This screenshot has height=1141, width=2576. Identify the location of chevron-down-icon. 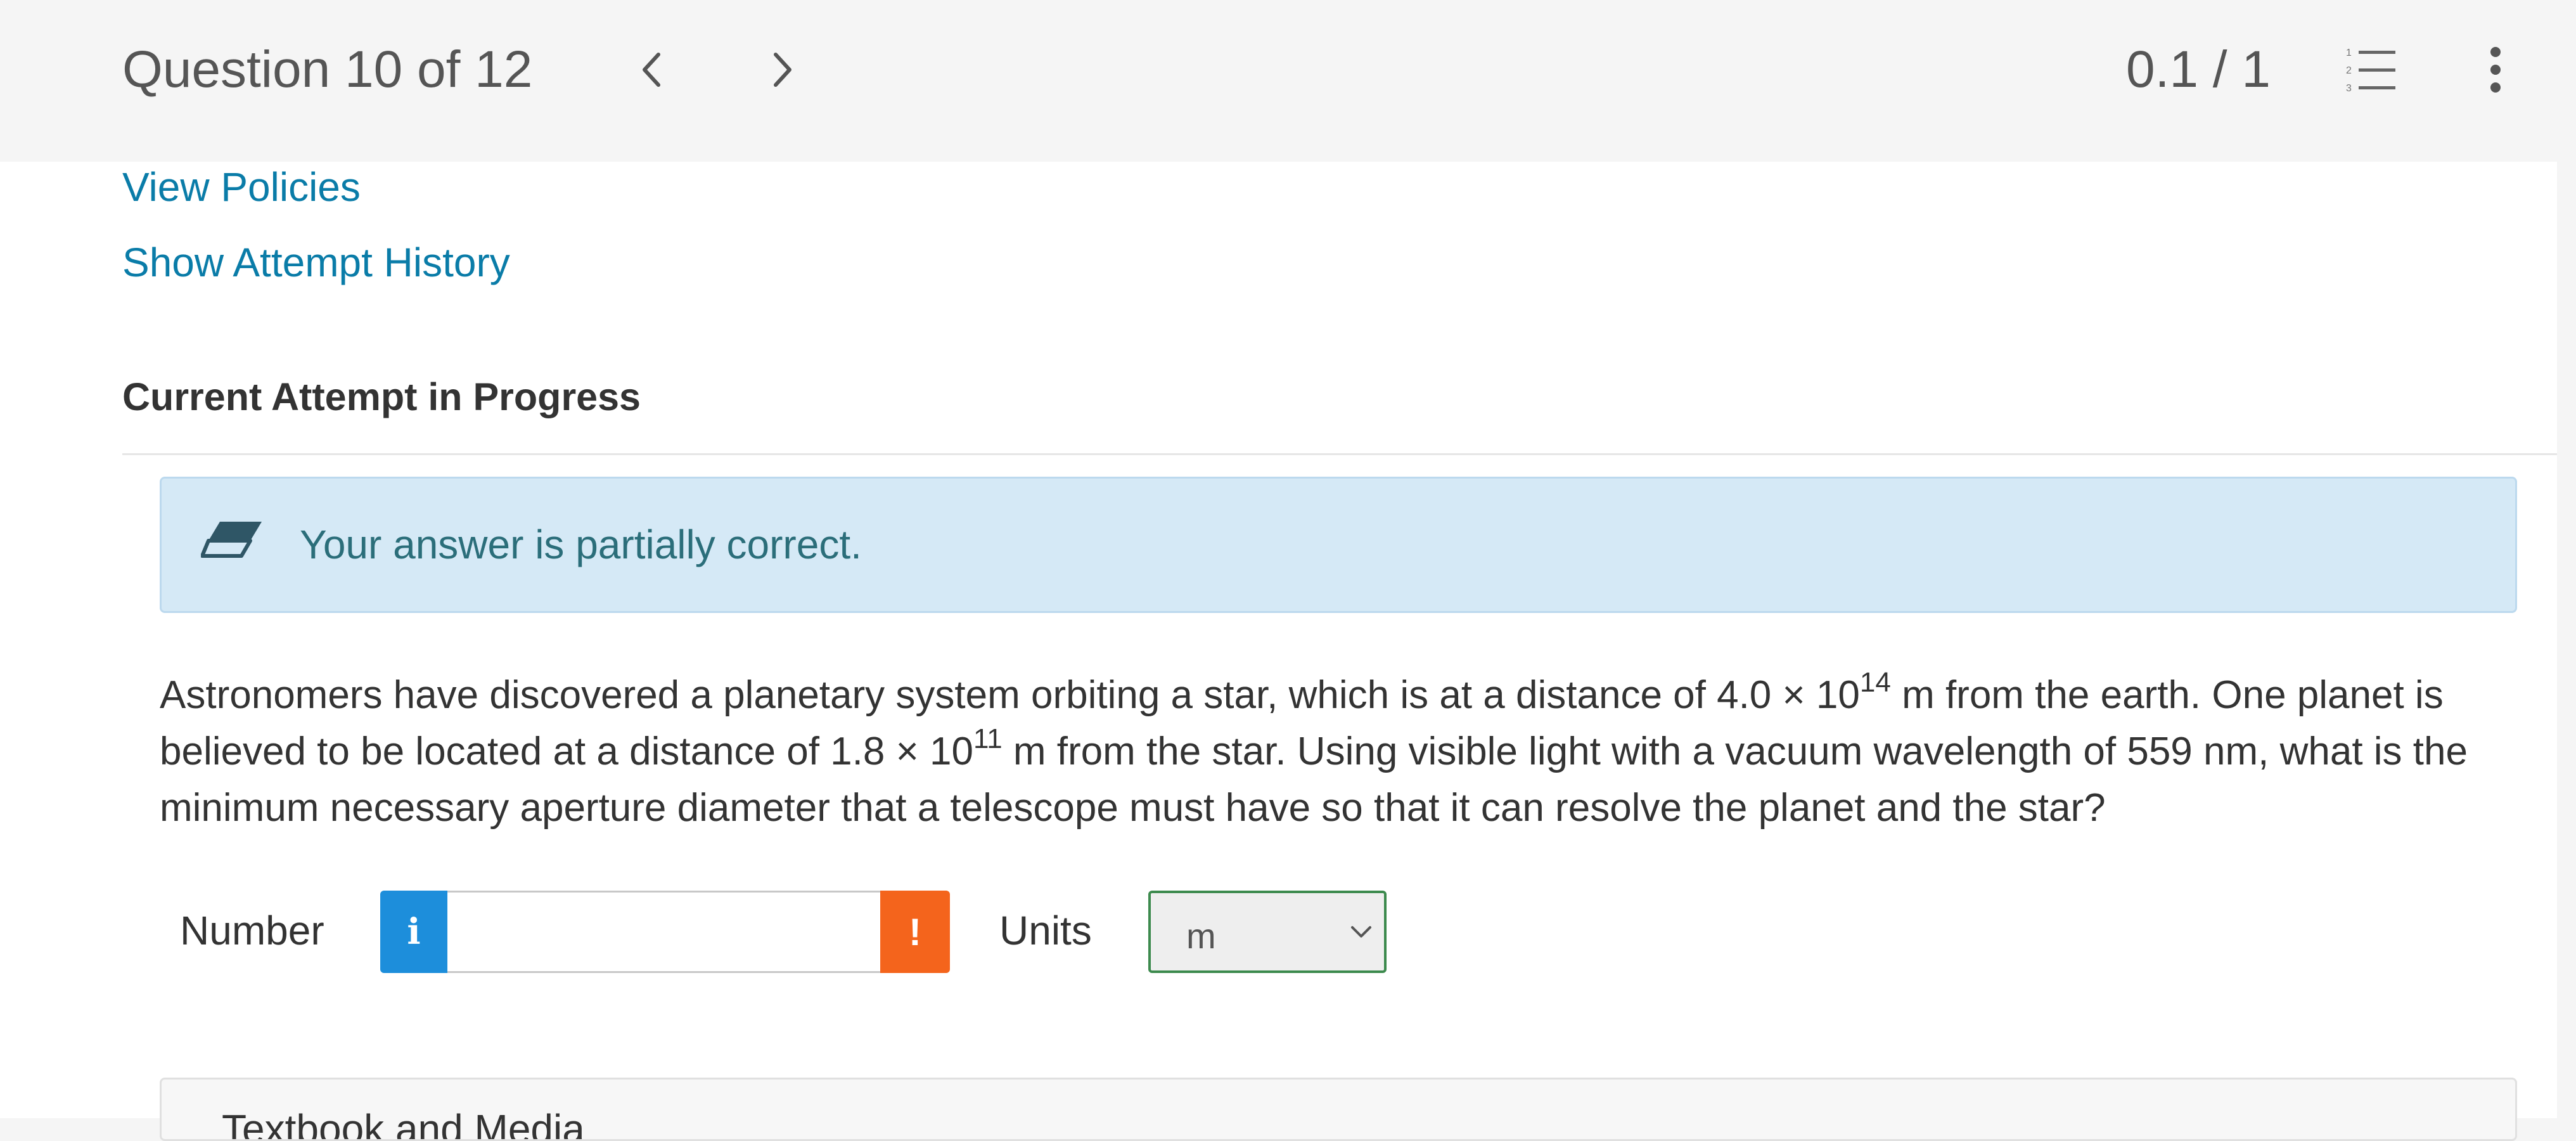
(1361, 932).